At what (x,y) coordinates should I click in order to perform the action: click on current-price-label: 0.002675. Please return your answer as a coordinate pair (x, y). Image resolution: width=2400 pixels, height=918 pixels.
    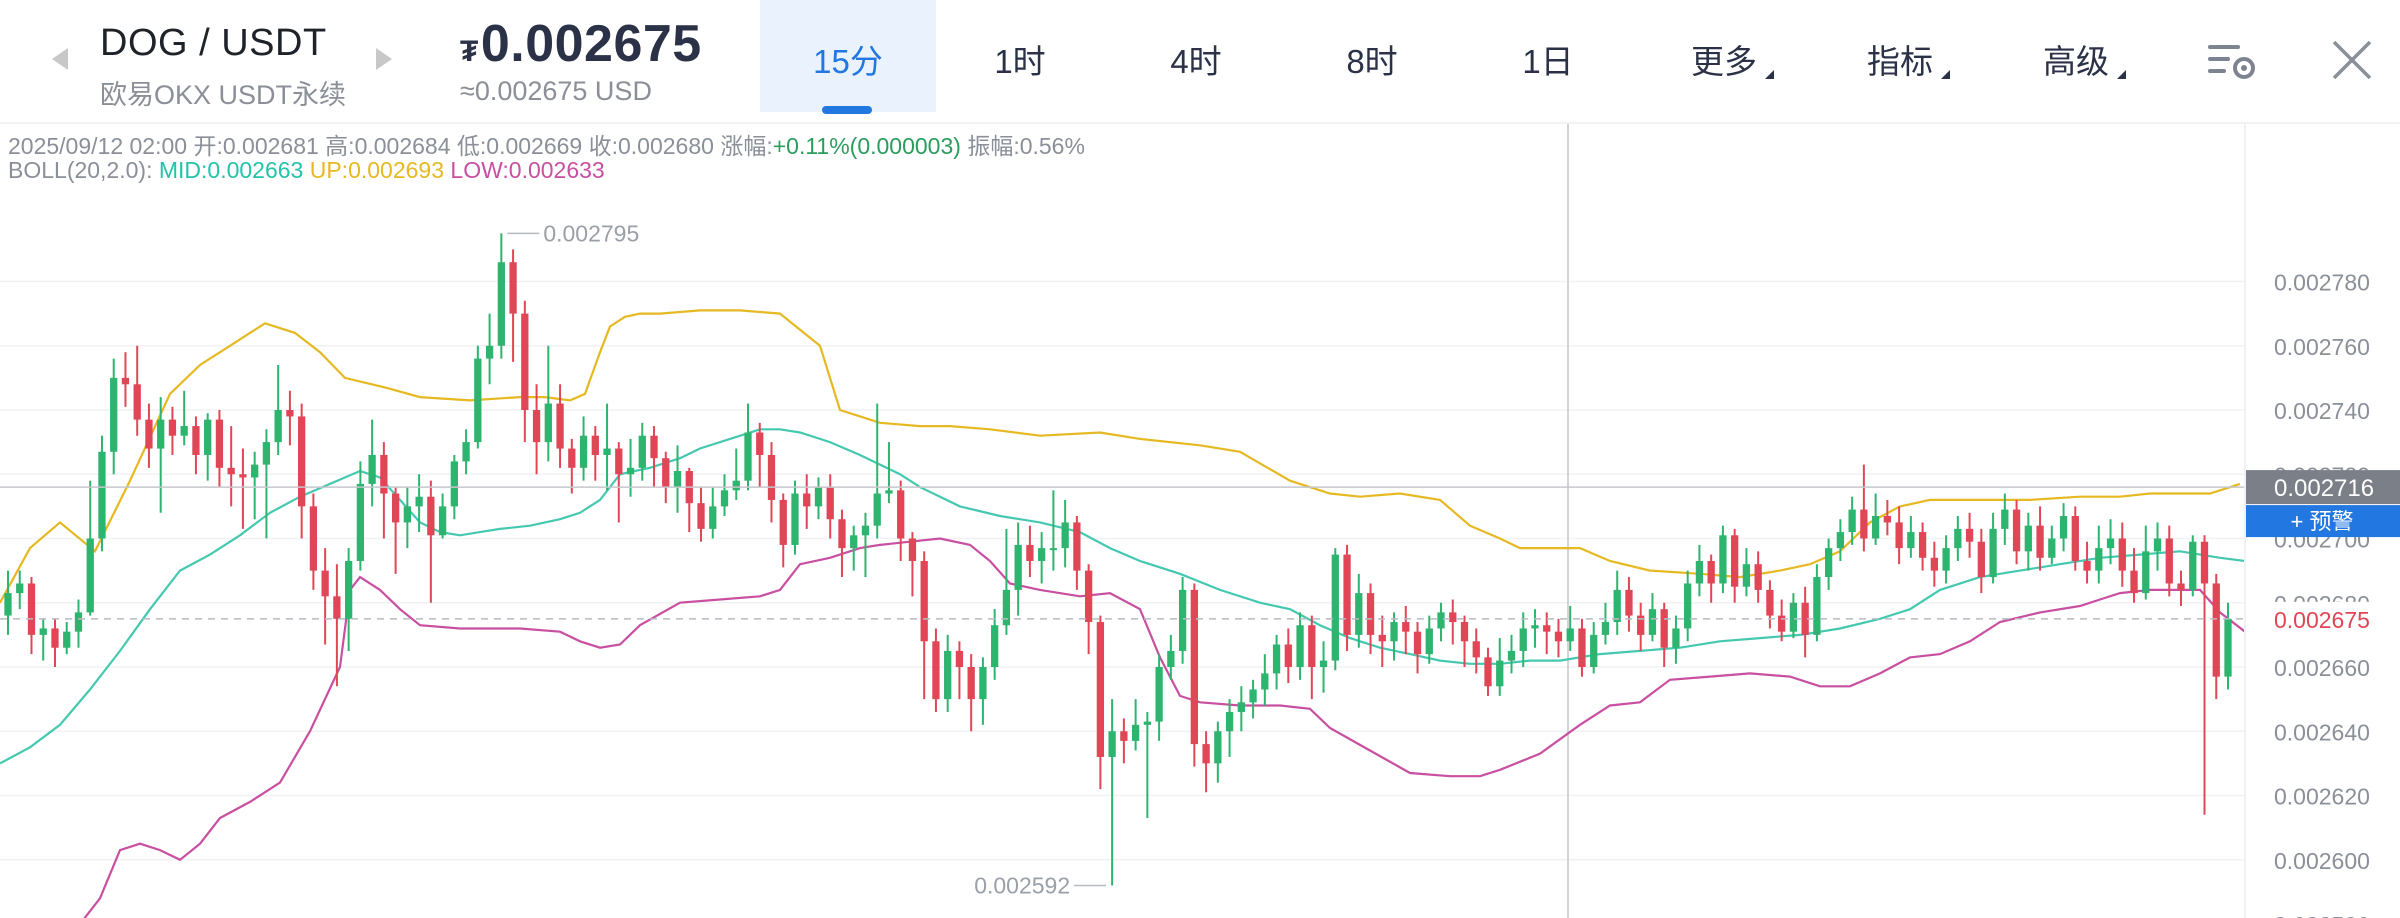
    Looking at the image, I should click on (2322, 620).